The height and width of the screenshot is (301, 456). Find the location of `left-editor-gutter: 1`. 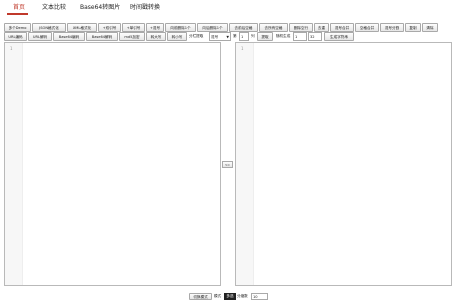

left-editor-gutter: 1 is located at coordinates (14, 164).